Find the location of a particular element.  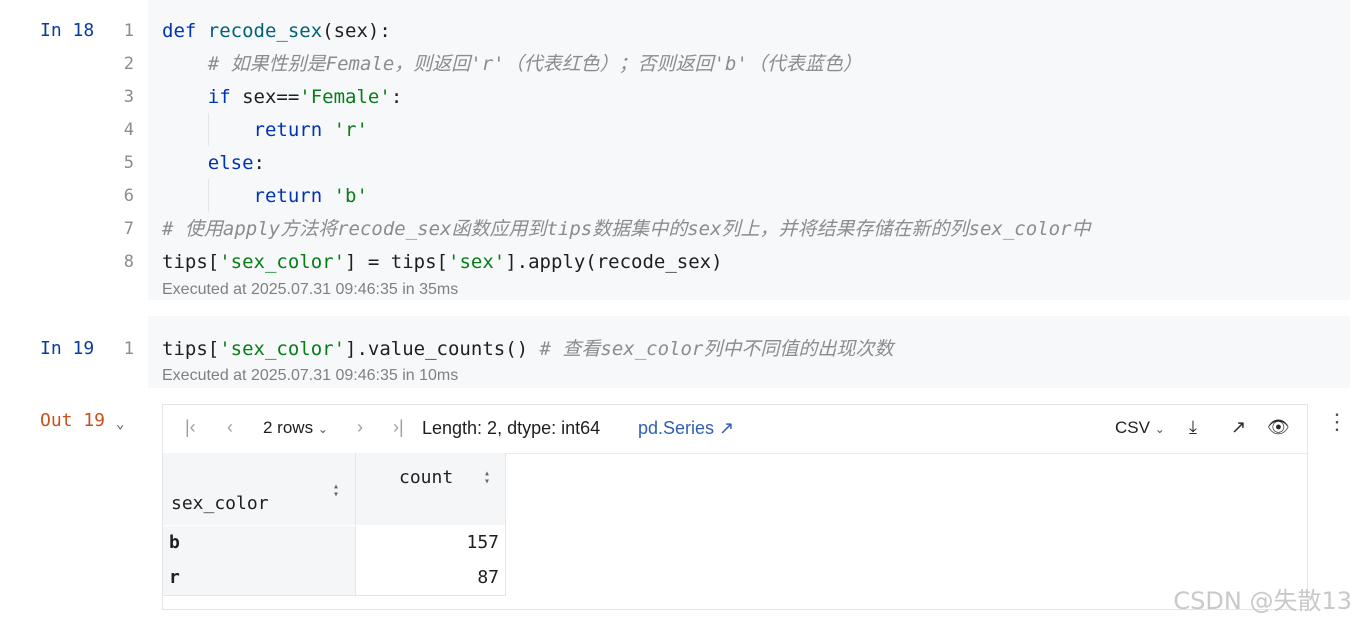

prev-page-icon: ‹ is located at coordinates (230, 427).